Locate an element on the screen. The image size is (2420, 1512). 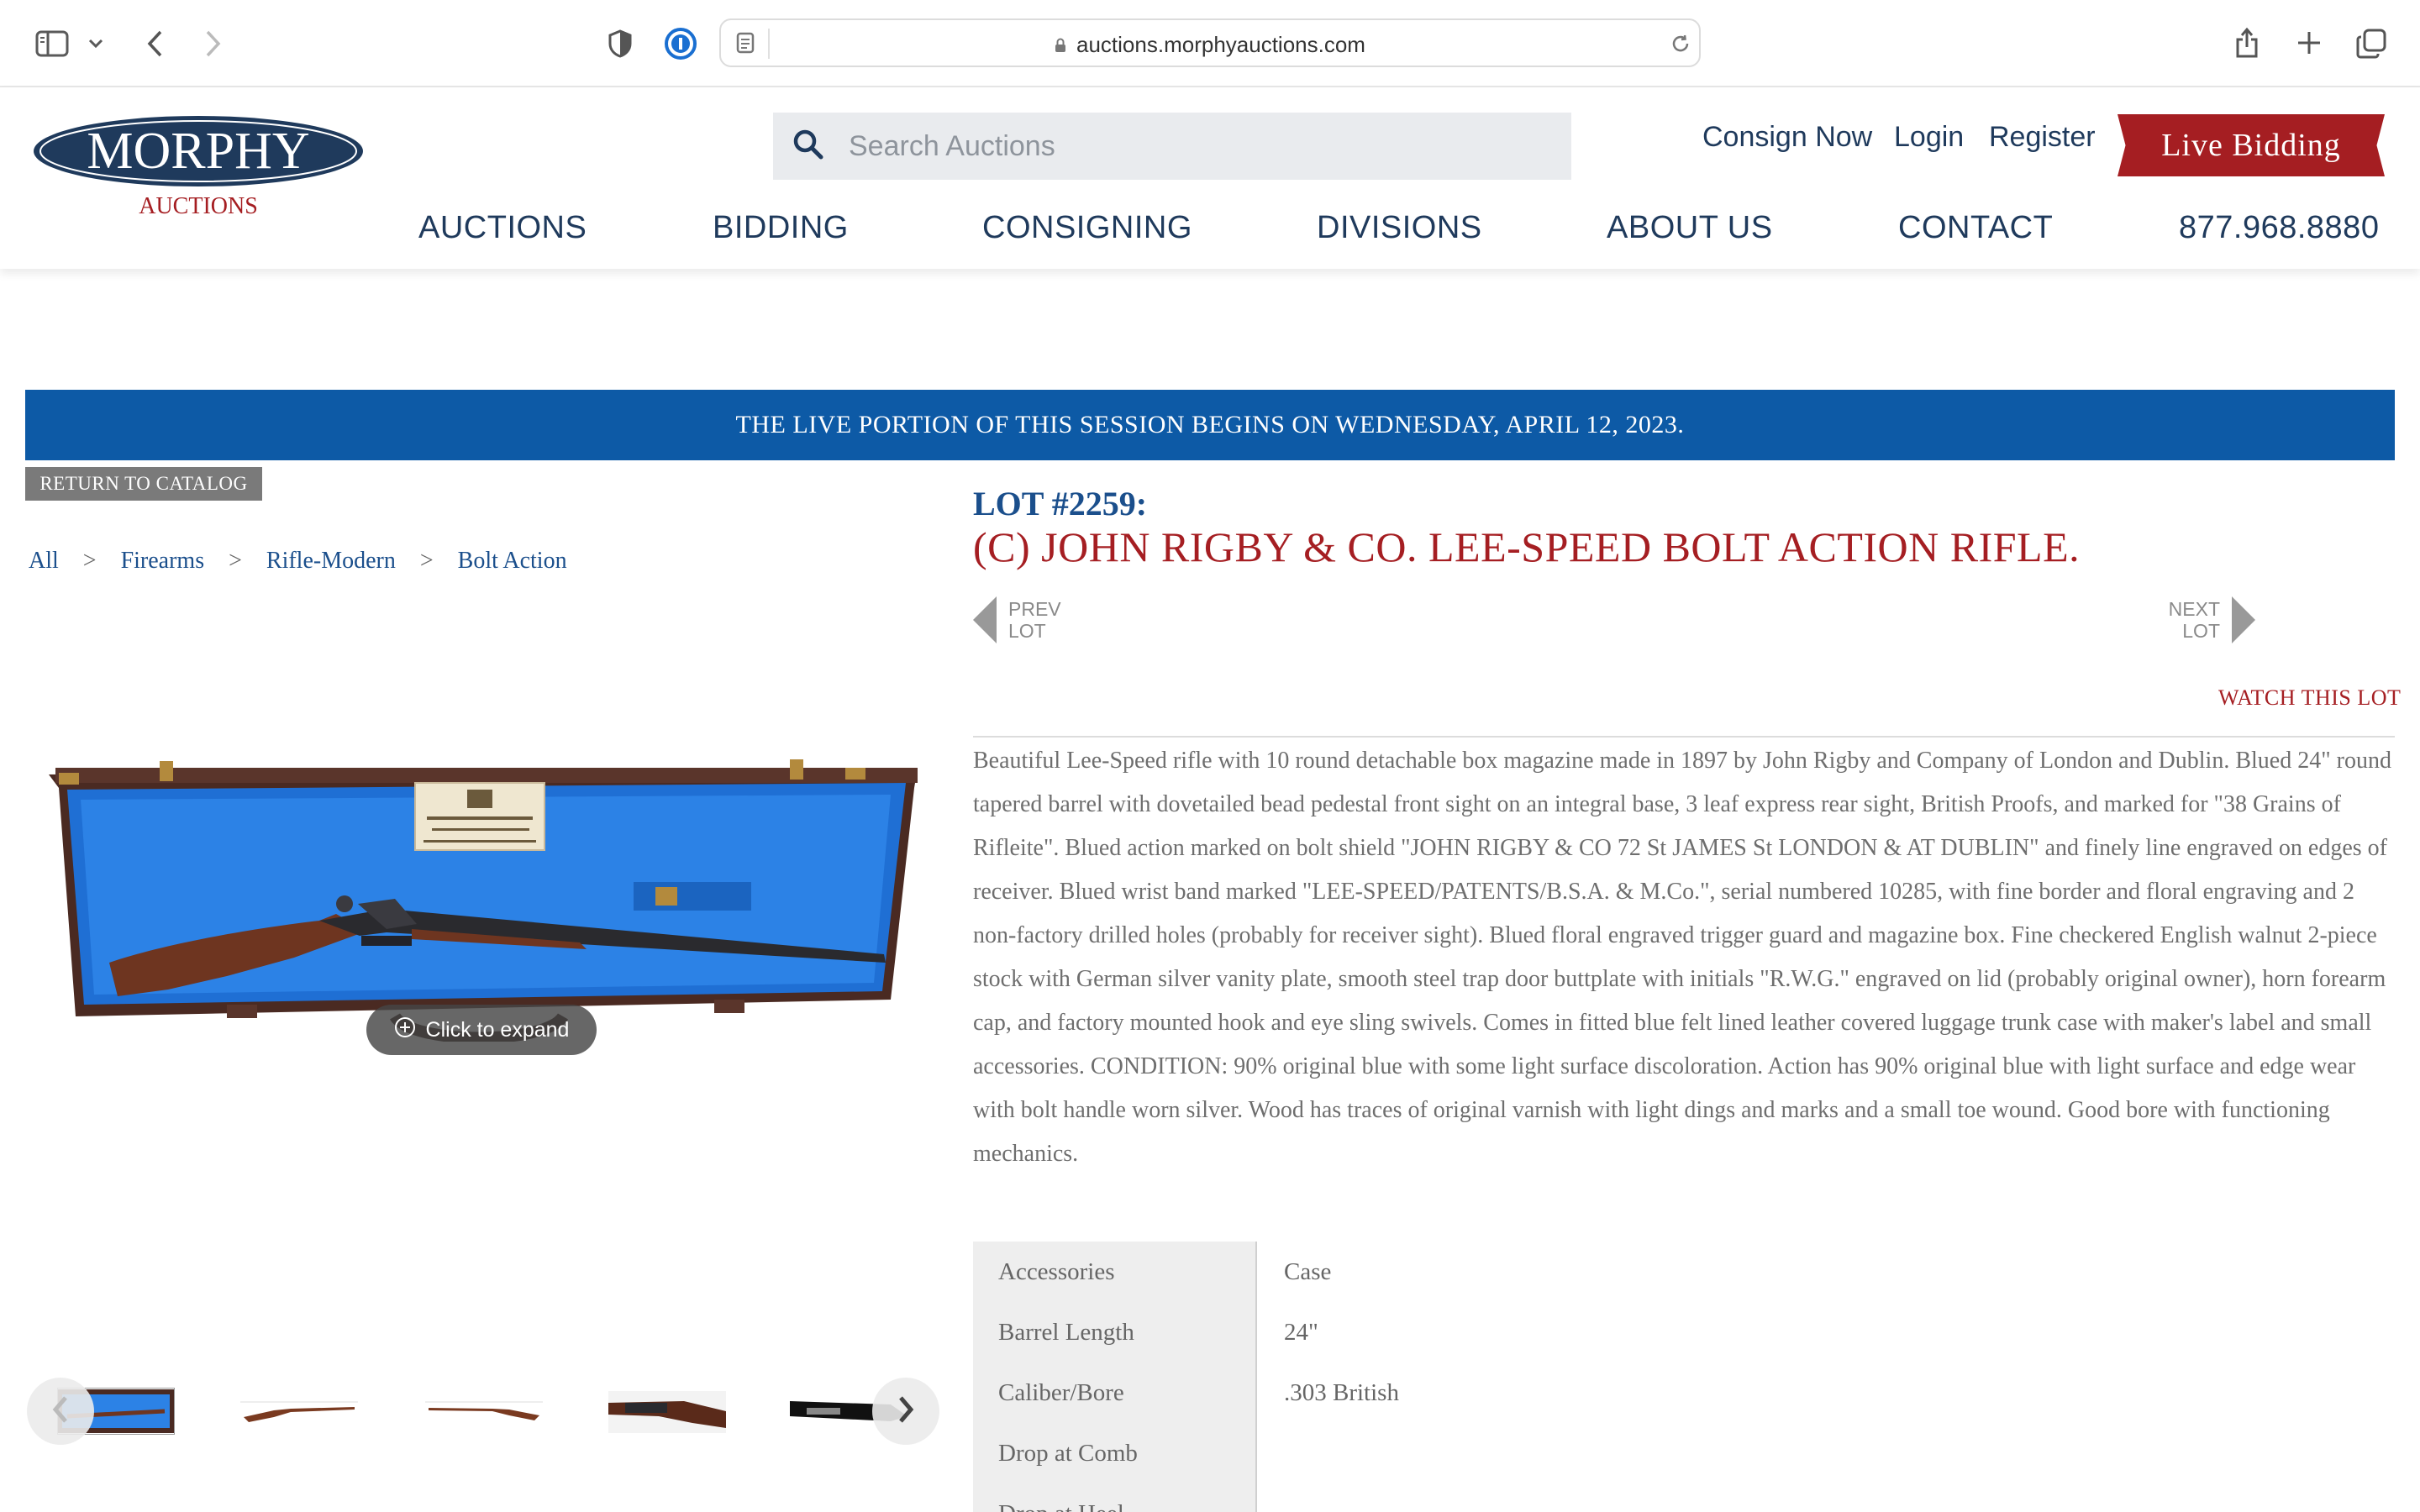
password-manager-icon is located at coordinates (680, 43).